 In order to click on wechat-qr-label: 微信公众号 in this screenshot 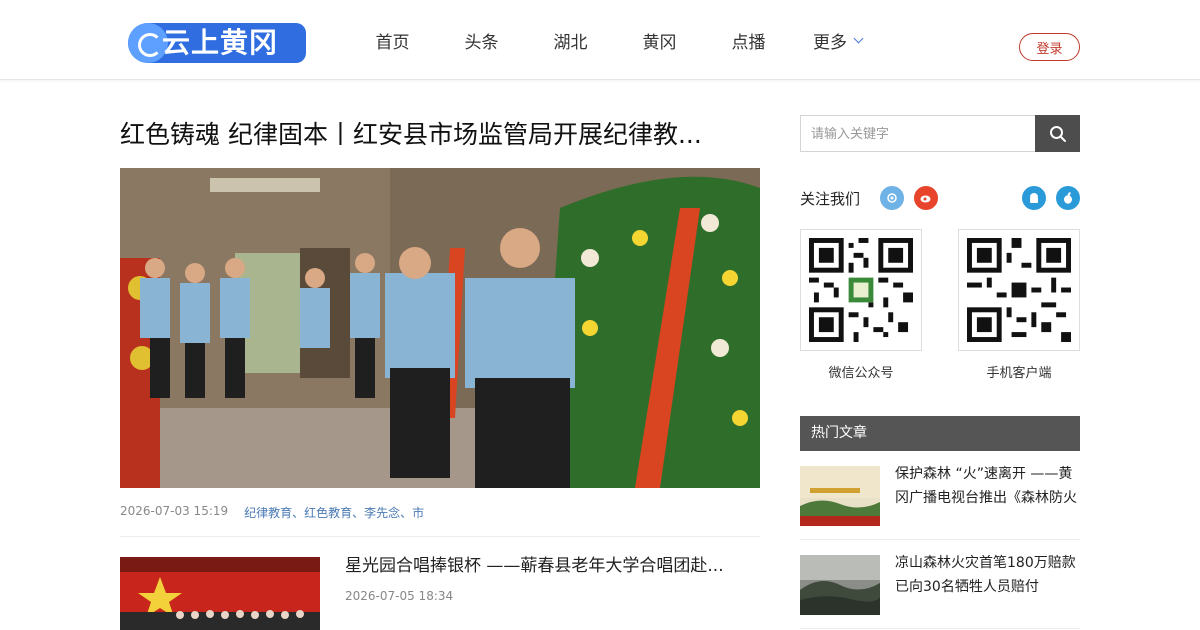, I will do `click(861, 373)`.